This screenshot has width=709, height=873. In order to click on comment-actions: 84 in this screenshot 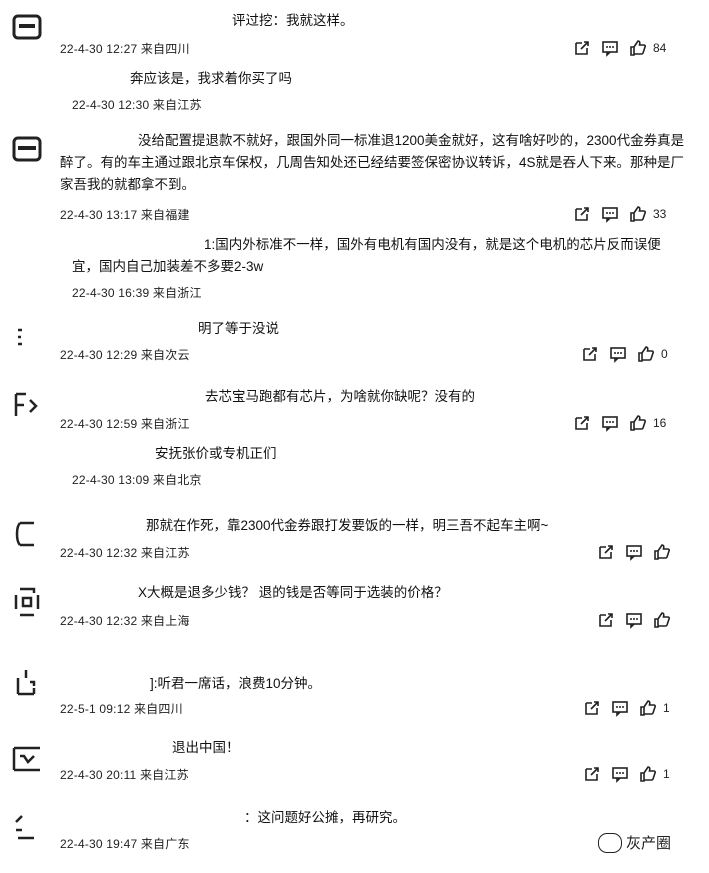, I will do `click(619, 48)`.